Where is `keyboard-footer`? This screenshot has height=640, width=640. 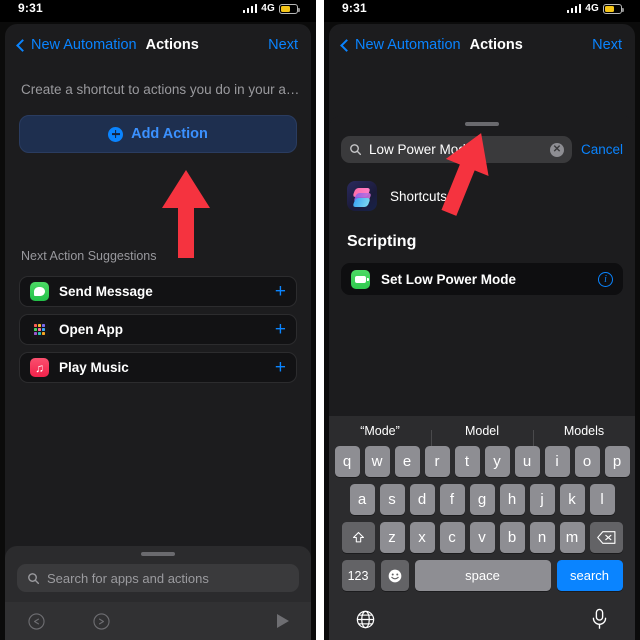
keyboard-footer is located at coordinates (482, 619).